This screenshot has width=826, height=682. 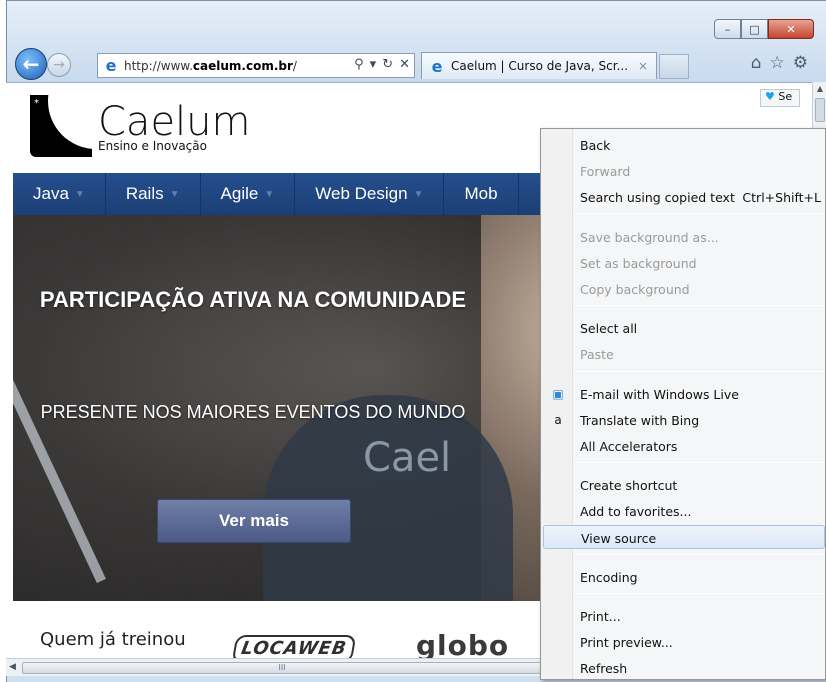 What do you see at coordinates (59, 445) in the screenshot?
I see `hero-photo-lanyard` at bounding box center [59, 445].